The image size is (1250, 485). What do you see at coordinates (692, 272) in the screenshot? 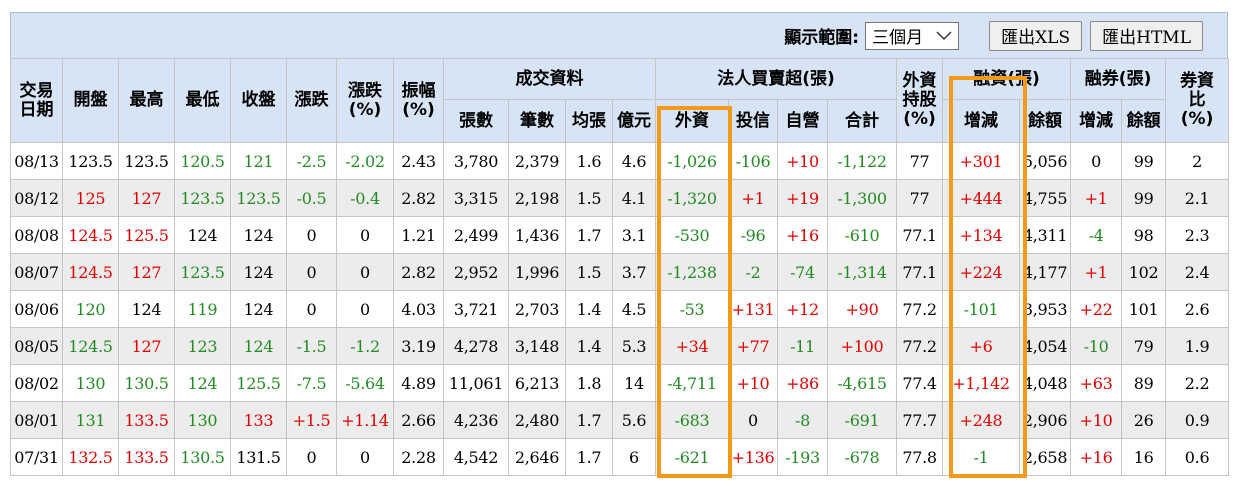
I see `table-cell: -1,238` at bounding box center [692, 272].